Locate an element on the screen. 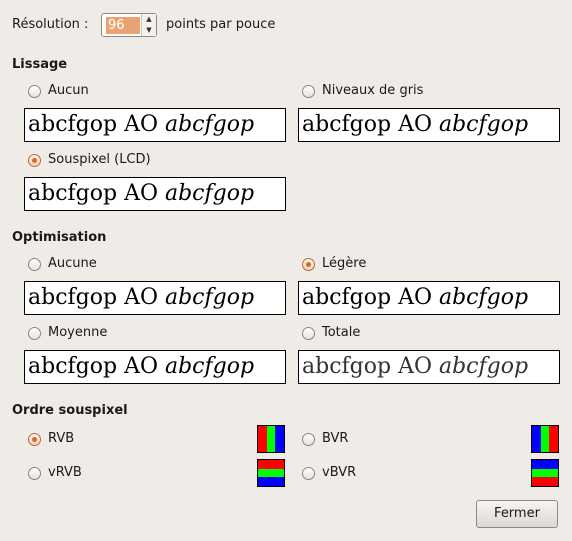  rgb-order-icon is located at coordinates (271, 439).